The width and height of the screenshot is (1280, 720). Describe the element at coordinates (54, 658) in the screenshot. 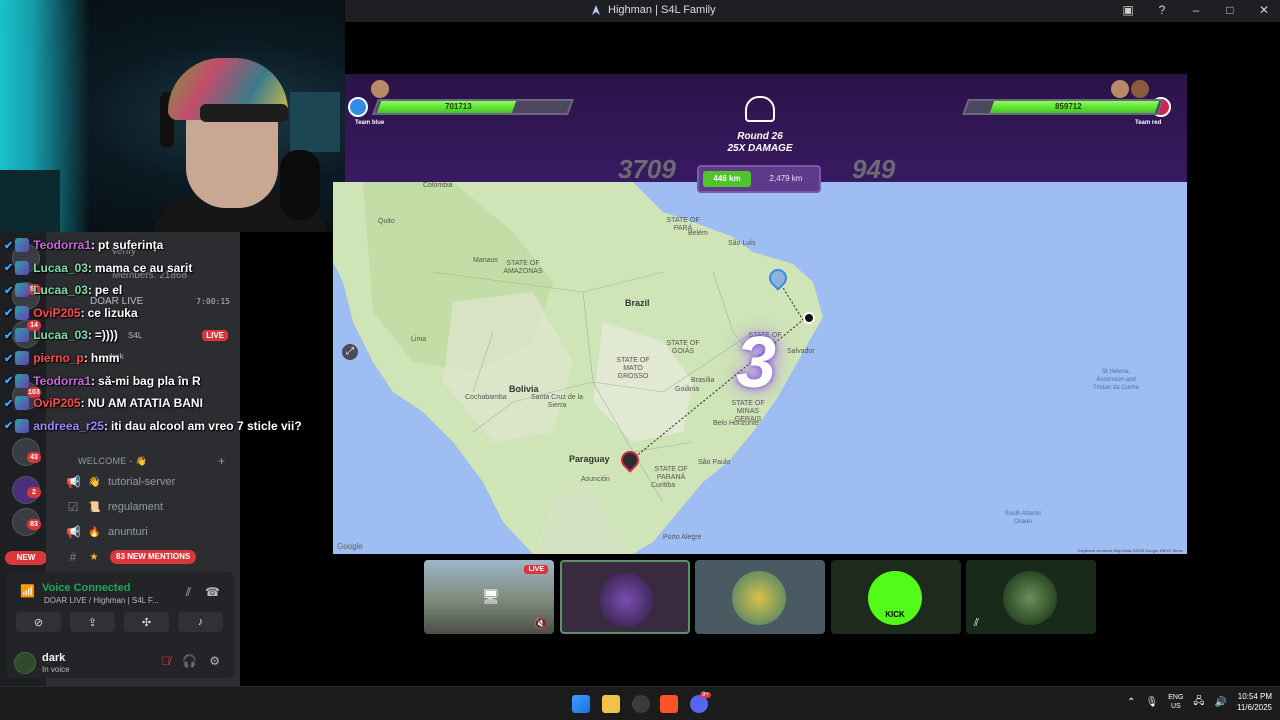

I see `user-name: dark` at that location.